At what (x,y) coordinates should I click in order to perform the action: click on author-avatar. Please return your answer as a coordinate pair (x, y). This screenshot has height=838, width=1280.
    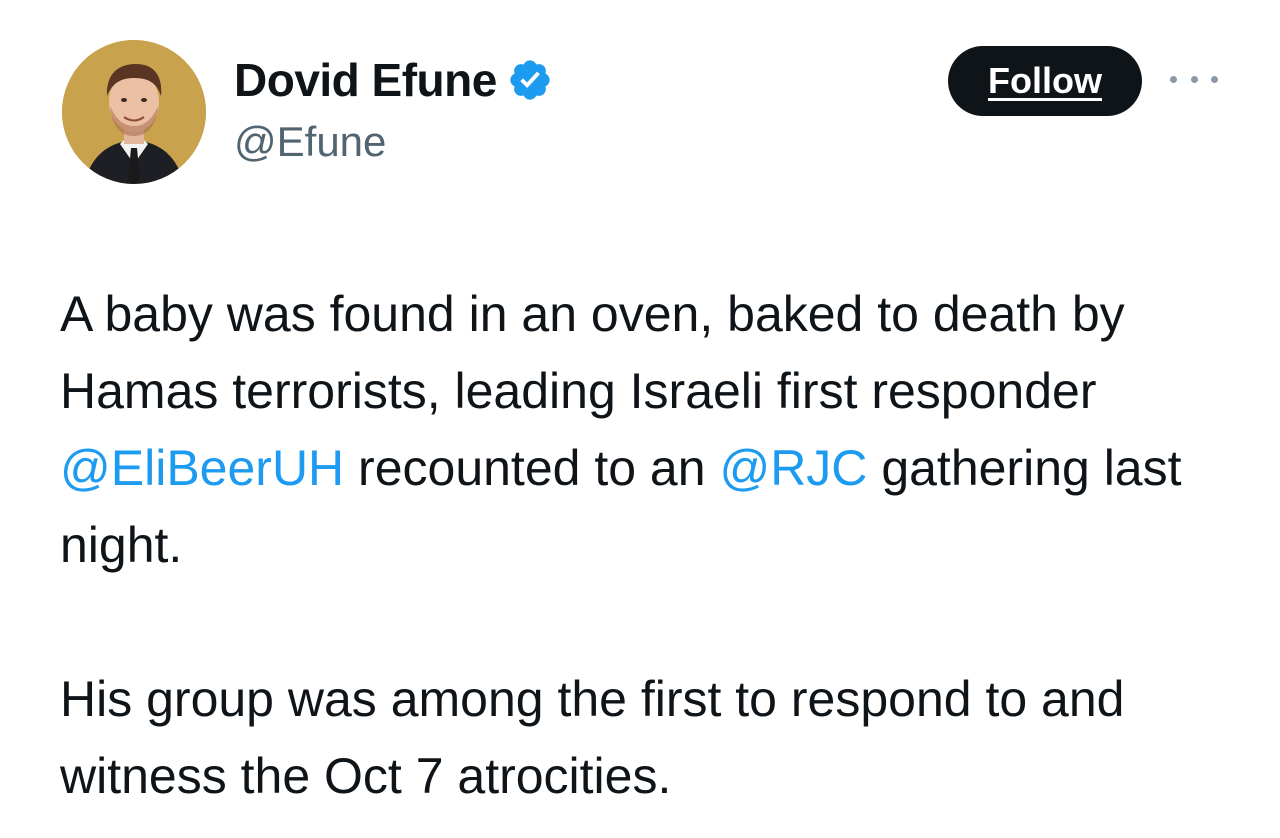
    Looking at the image, I should click on (134, 112).